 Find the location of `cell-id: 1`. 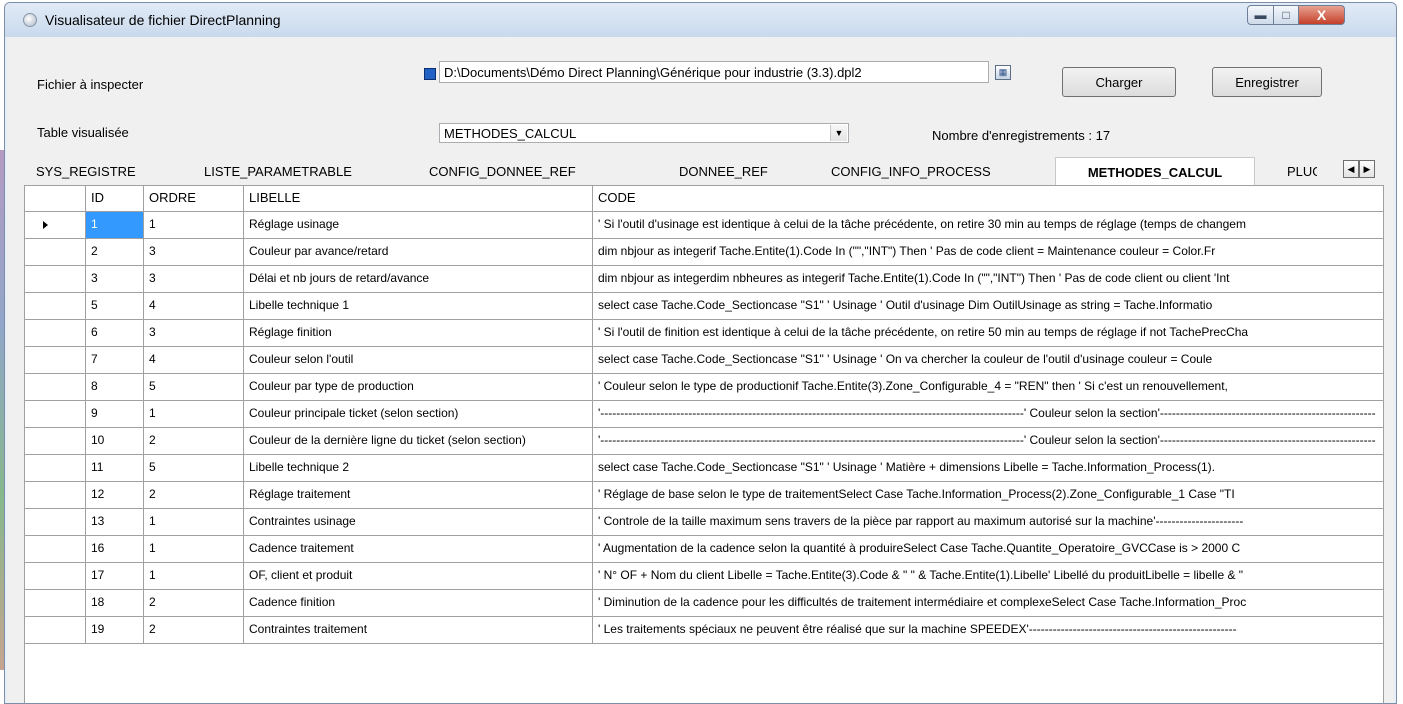

cell-id: 1 is located at coordinates (115, 225).